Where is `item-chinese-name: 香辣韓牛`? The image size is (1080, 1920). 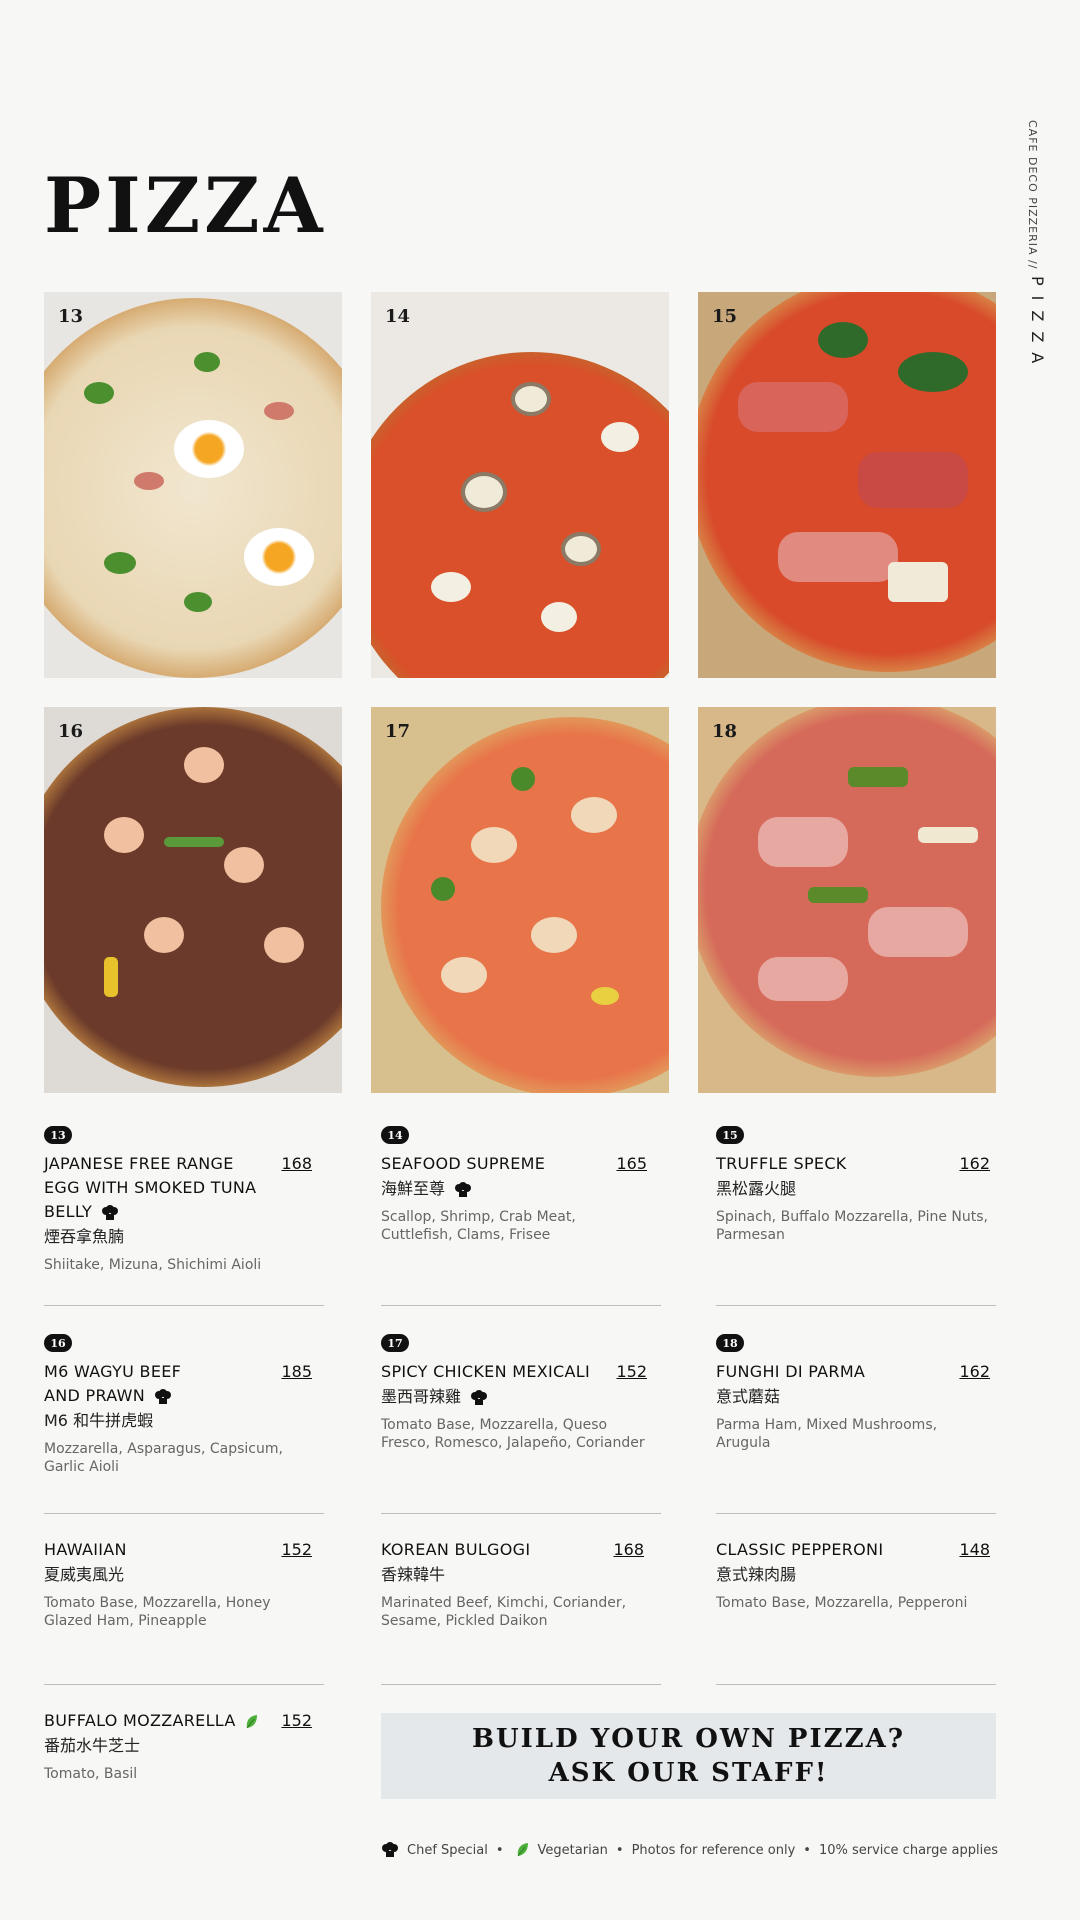
item-chinese-name: 香辣韓牛 is located at coordinates (413, 1574).